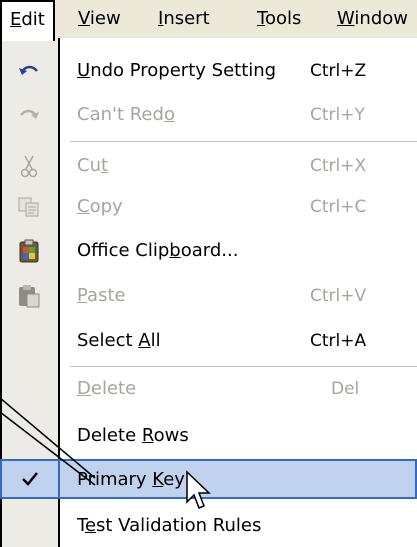  Describe the element at coordinates (208, 115) in the screenshot. I see `menu-item-redo: Can't Redo Ctrl+Y` at that location.